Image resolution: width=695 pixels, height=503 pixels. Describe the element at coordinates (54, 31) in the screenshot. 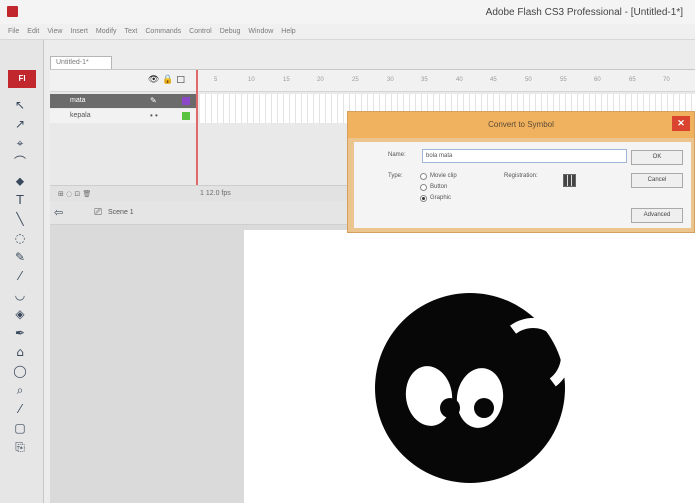

I see `menu-view: View` at that location.